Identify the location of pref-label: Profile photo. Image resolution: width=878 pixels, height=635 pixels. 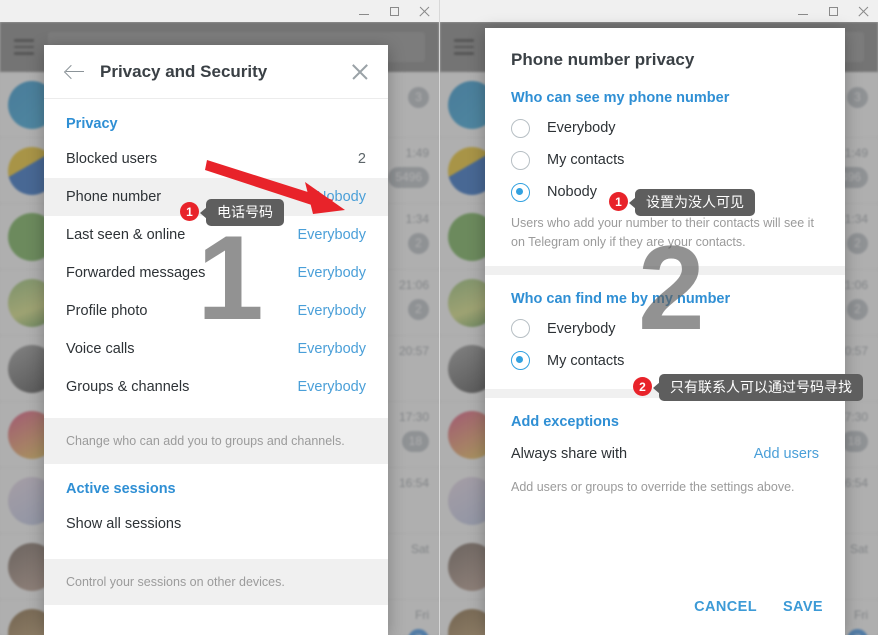
(107, 311).